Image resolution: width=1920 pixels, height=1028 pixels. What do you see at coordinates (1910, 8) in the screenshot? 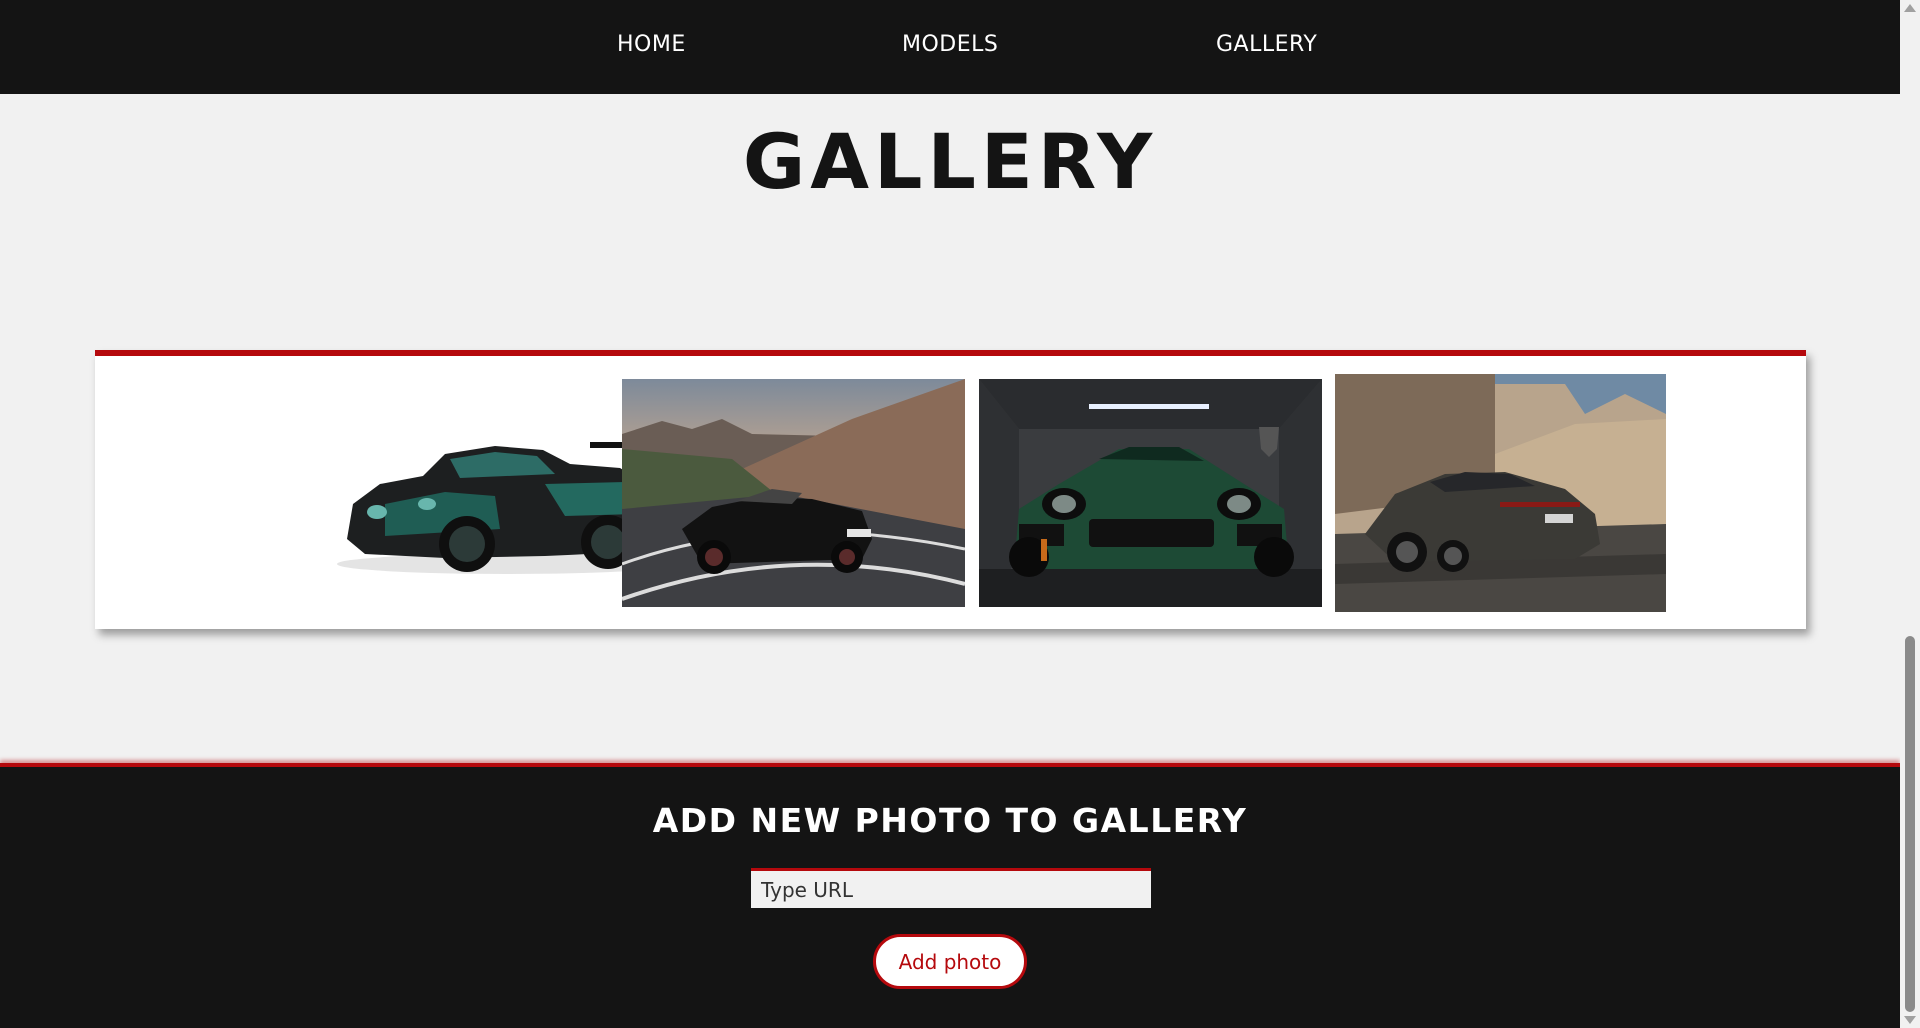
I see `scroll-up-arrow-icon` at bounding box center [1910, 8].